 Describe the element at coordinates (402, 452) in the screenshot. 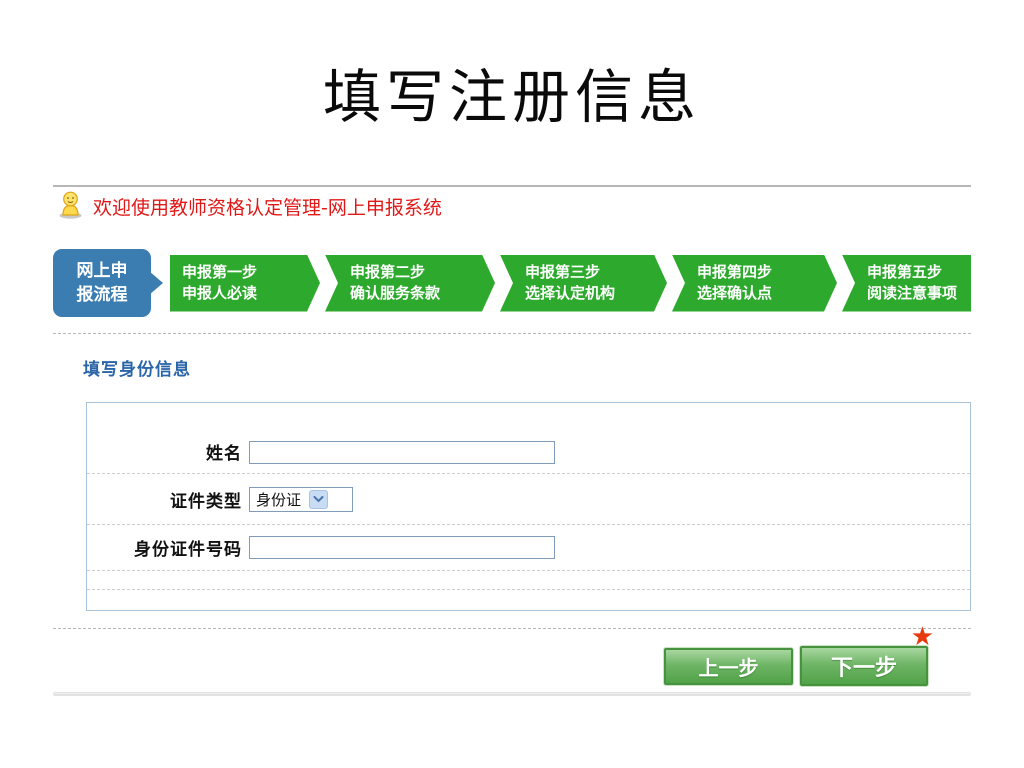

I see `name-input` at that location.